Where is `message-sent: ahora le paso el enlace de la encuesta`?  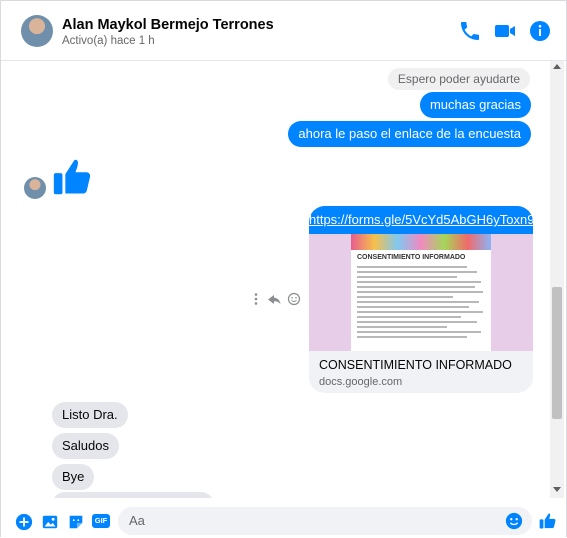 message-sent: ahora le paso el enlace de la encuesta is located at coordinates (409, 134).